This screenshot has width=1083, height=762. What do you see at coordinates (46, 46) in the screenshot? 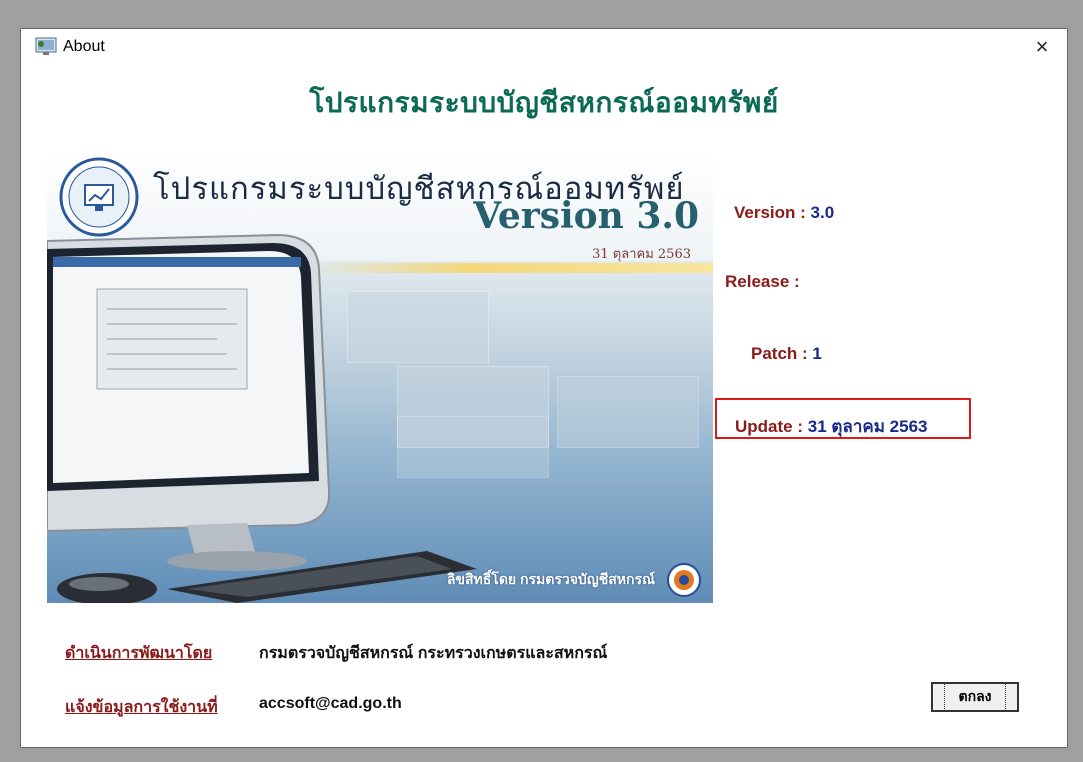
I see `app-icon` at bounding box center [46, 46].